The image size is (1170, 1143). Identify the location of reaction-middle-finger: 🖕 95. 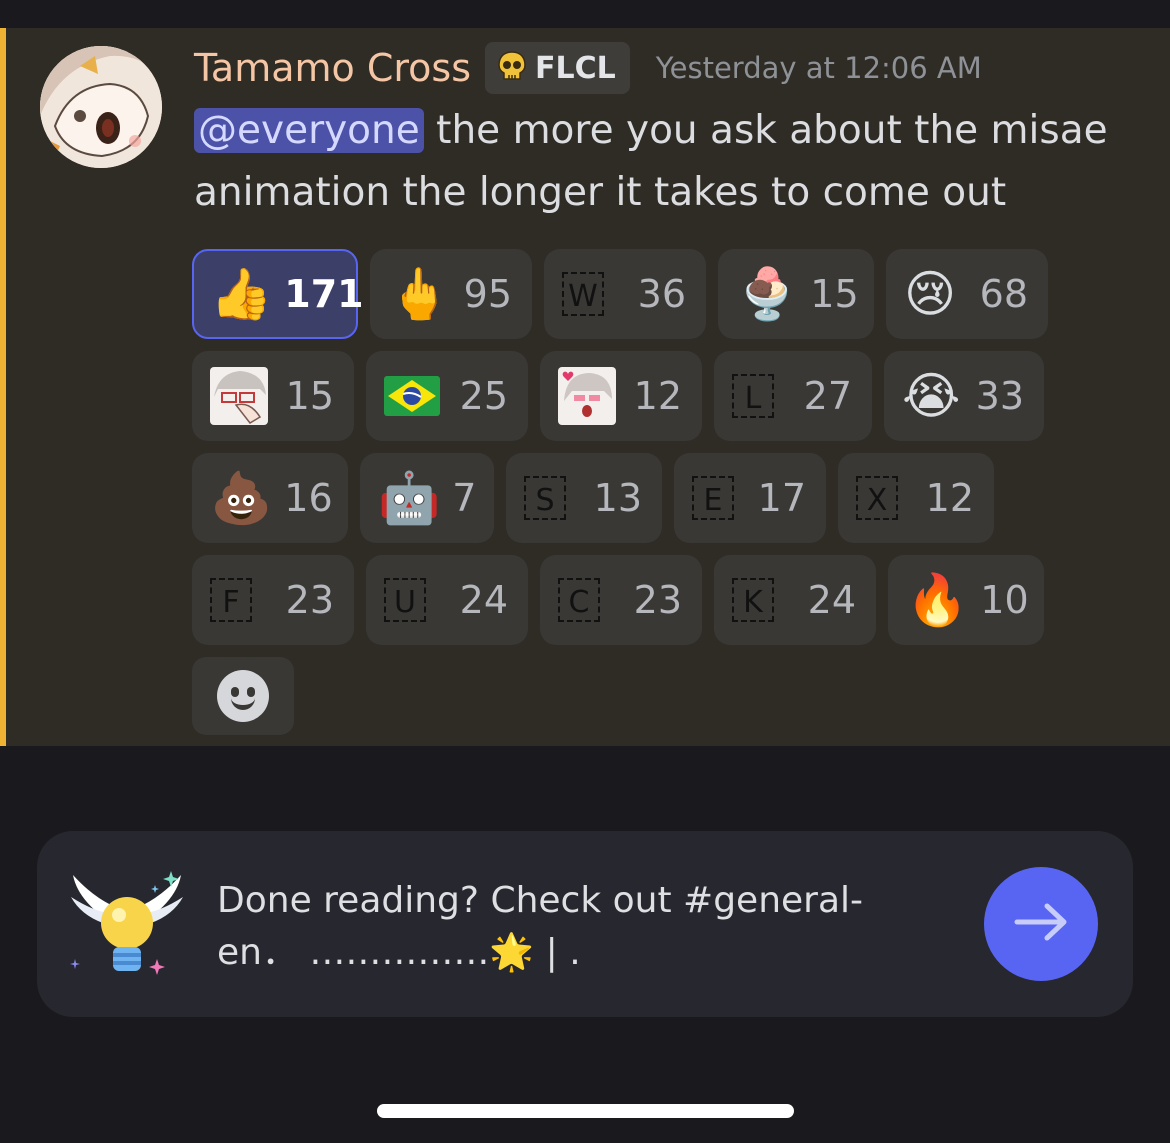
(451, 294).